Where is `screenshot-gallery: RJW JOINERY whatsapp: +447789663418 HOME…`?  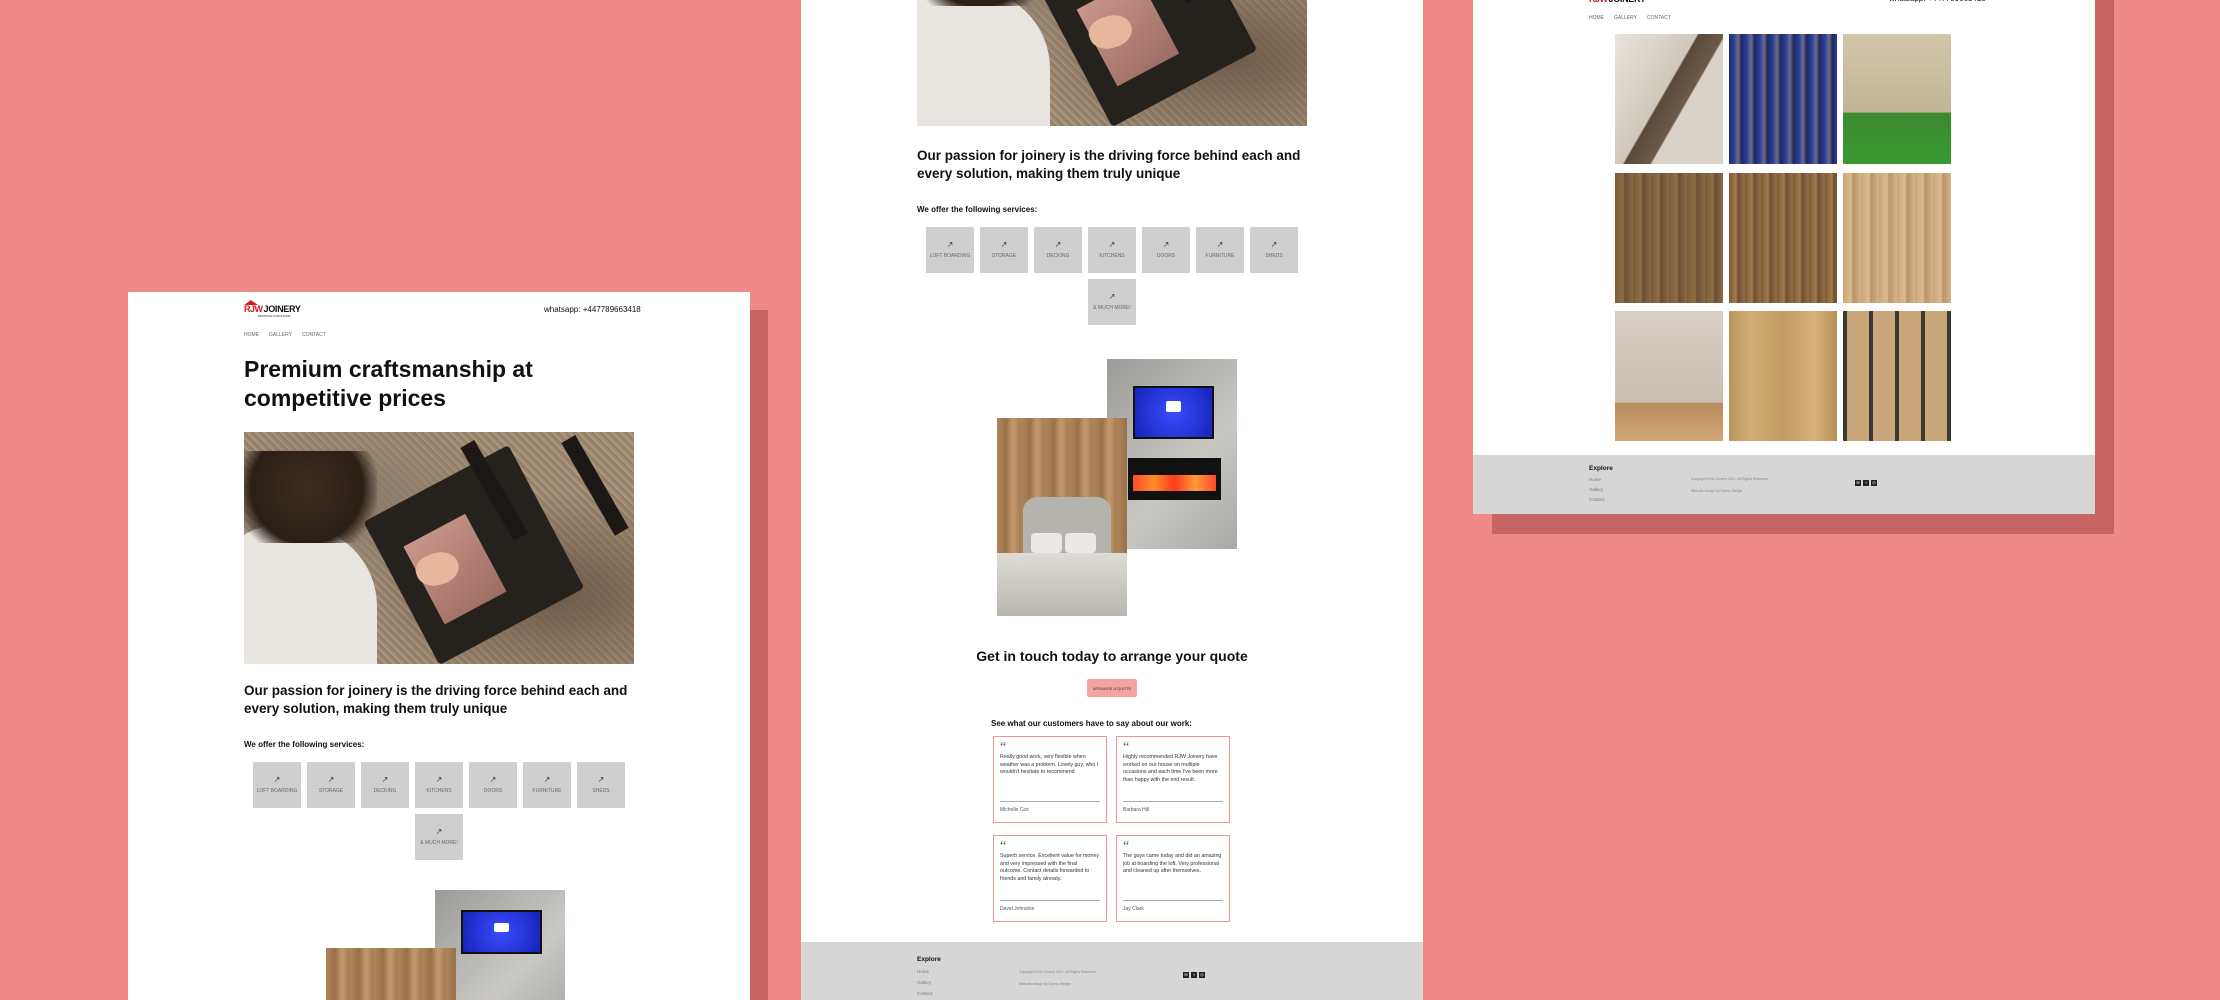 screenshot-gallery: RJW JOINERY whatsapp: +447789663418 HOME… is located at coordinates (1784, 257).